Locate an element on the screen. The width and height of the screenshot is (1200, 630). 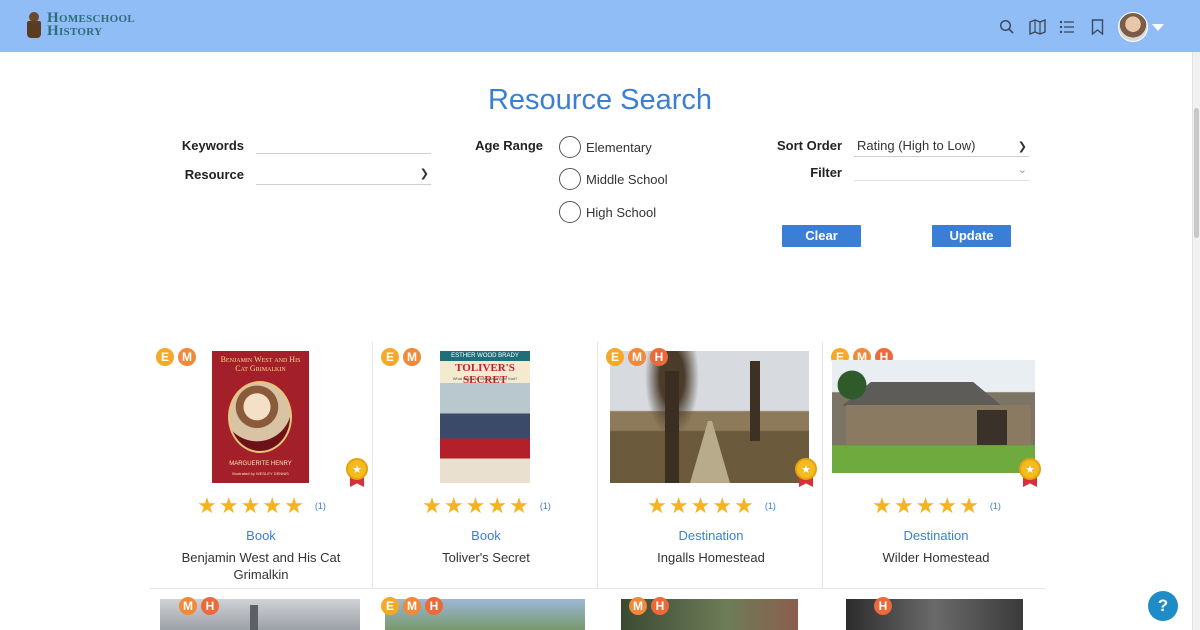
result-card: E M H is located at coordinates (486, 610).